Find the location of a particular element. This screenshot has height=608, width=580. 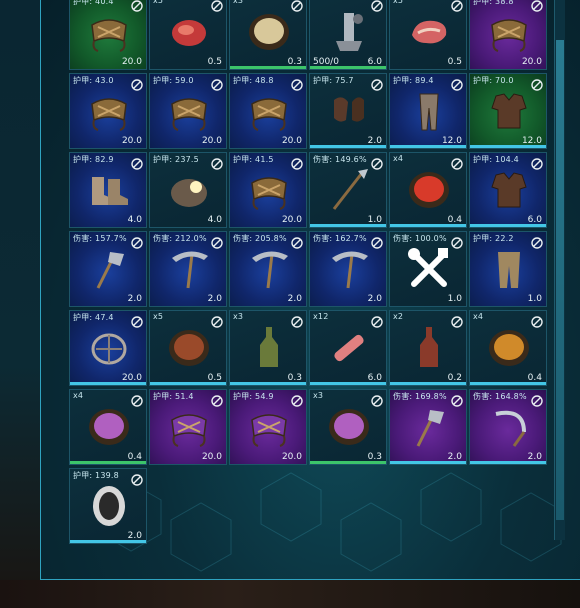

inventory-slot: 伤害: 157.7% 2.0 is located at coordinates (108, 269).